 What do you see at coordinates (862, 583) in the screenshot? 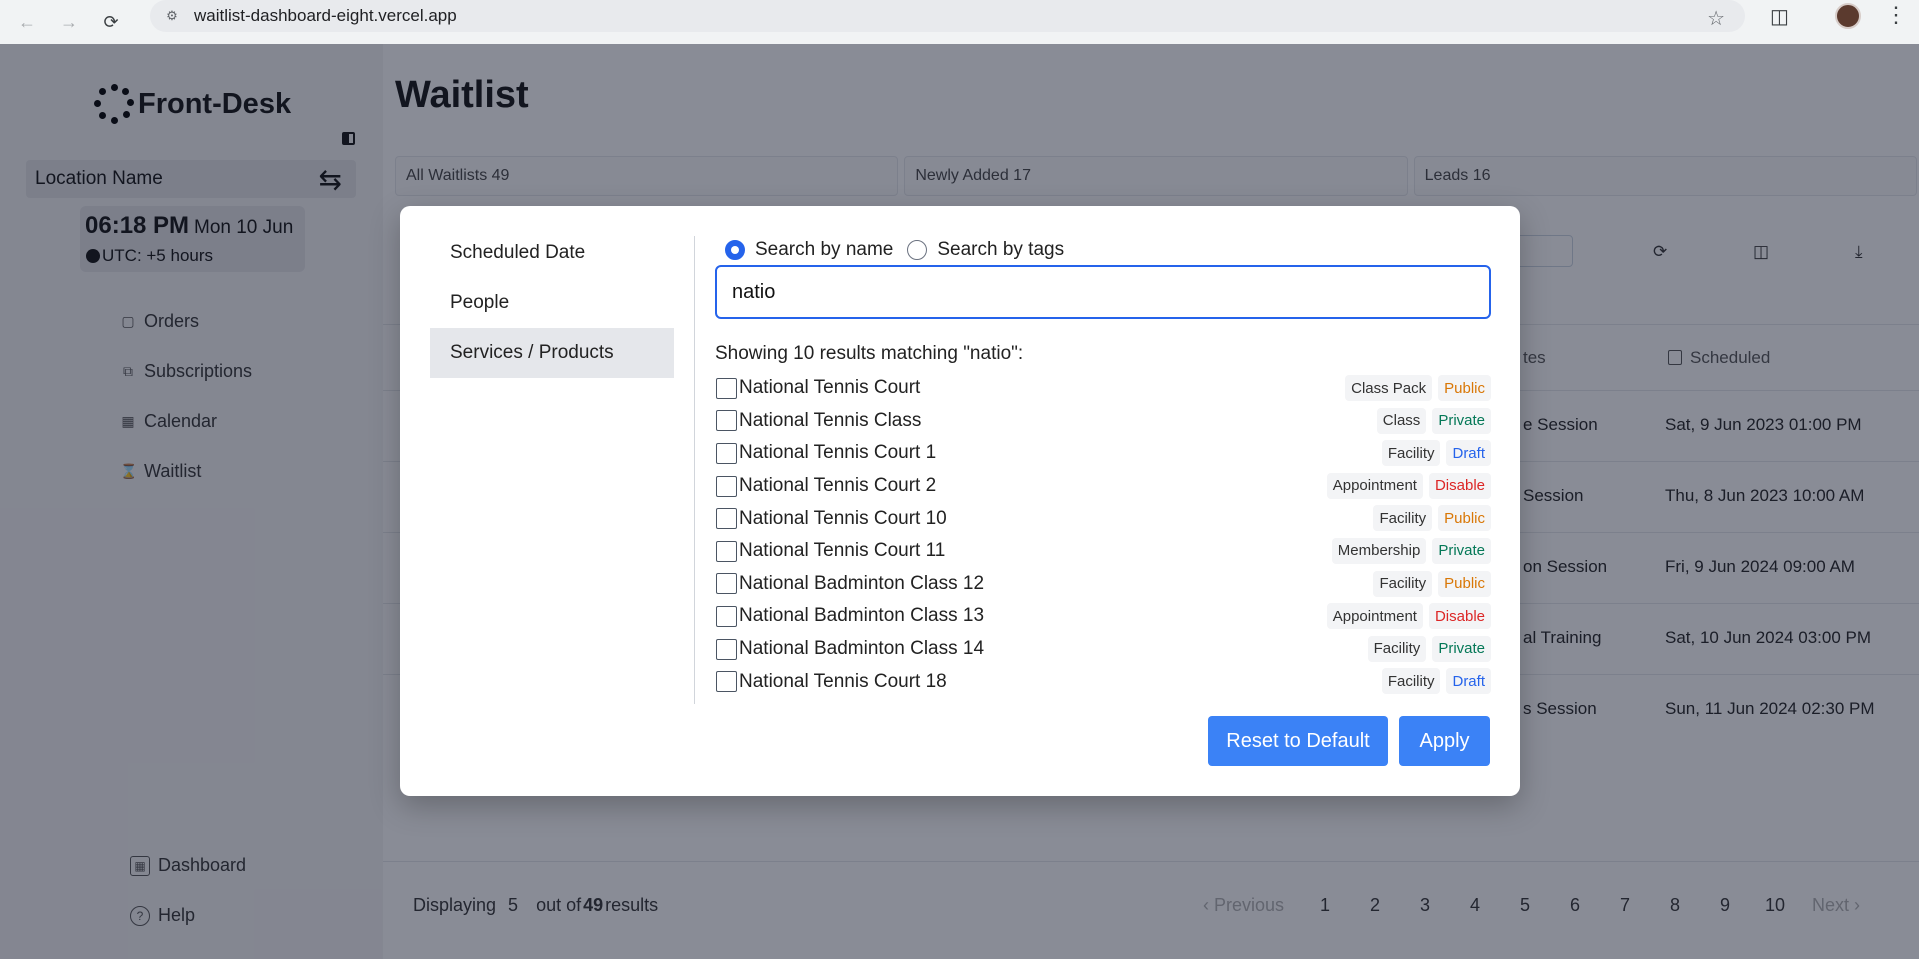
I see `result-name: National Badminton Class 12` at bounding box center [862, 583].